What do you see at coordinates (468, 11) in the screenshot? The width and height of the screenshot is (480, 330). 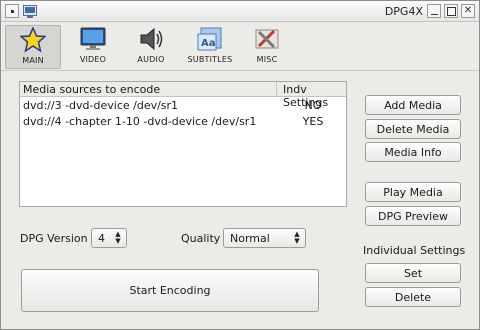 I see `close-button` at bounding box center [468, 11].